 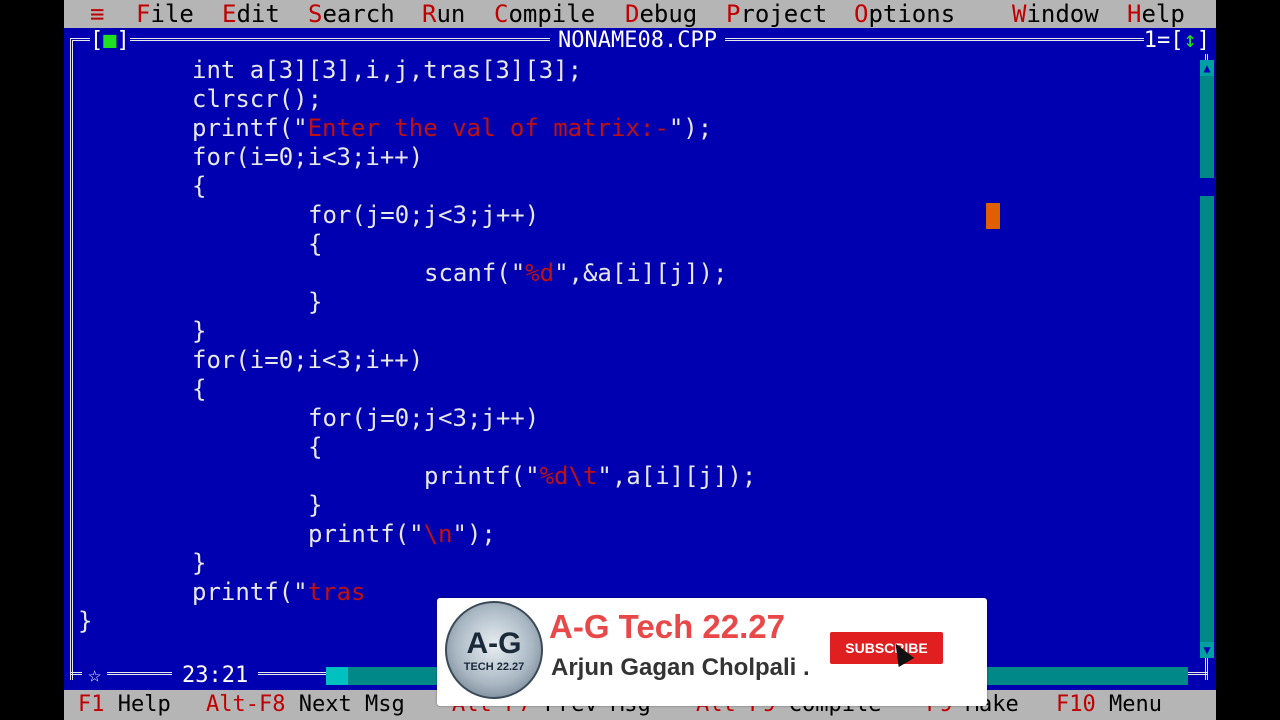 I want to click on close-box-button: [■], so click(x=110, y=41).